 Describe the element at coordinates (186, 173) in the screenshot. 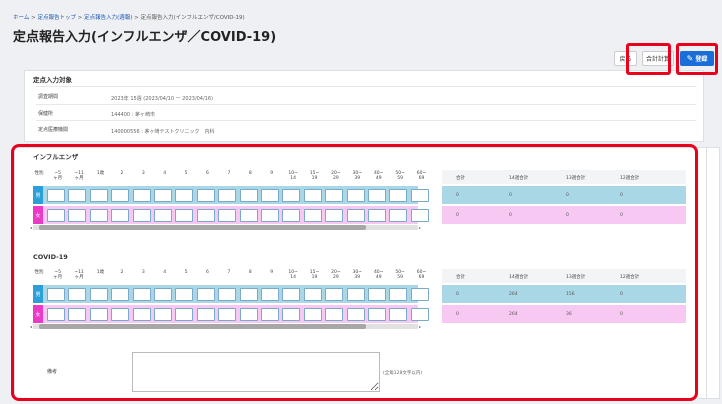

I see `age-column-header: 5` at that location.